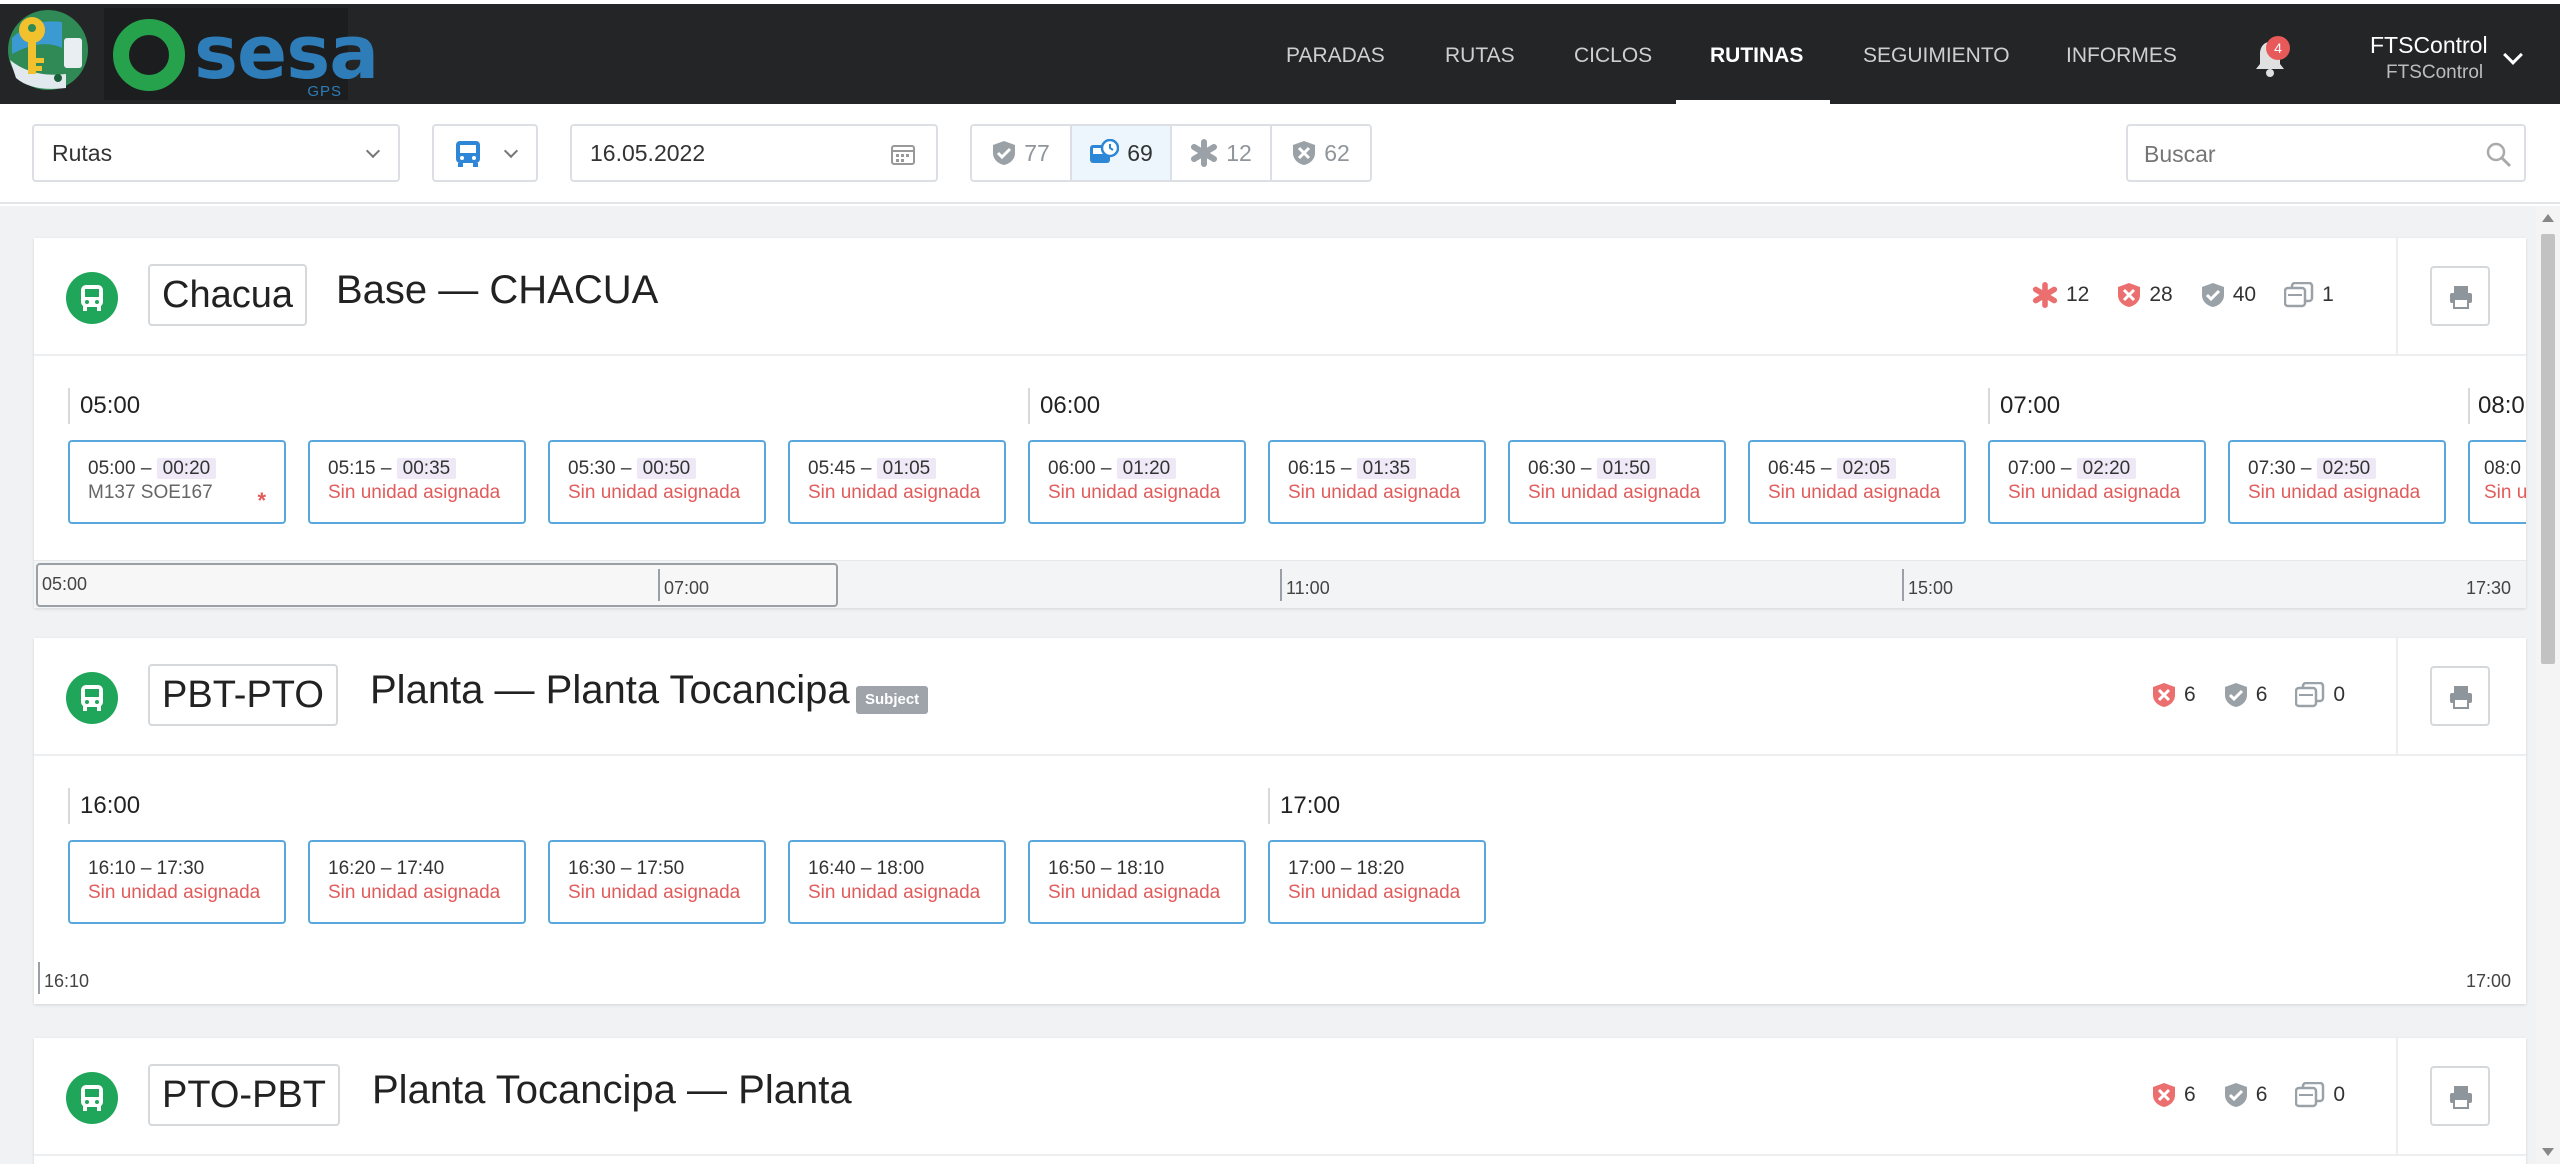  I want to click on search-box, so click(2326, 153).